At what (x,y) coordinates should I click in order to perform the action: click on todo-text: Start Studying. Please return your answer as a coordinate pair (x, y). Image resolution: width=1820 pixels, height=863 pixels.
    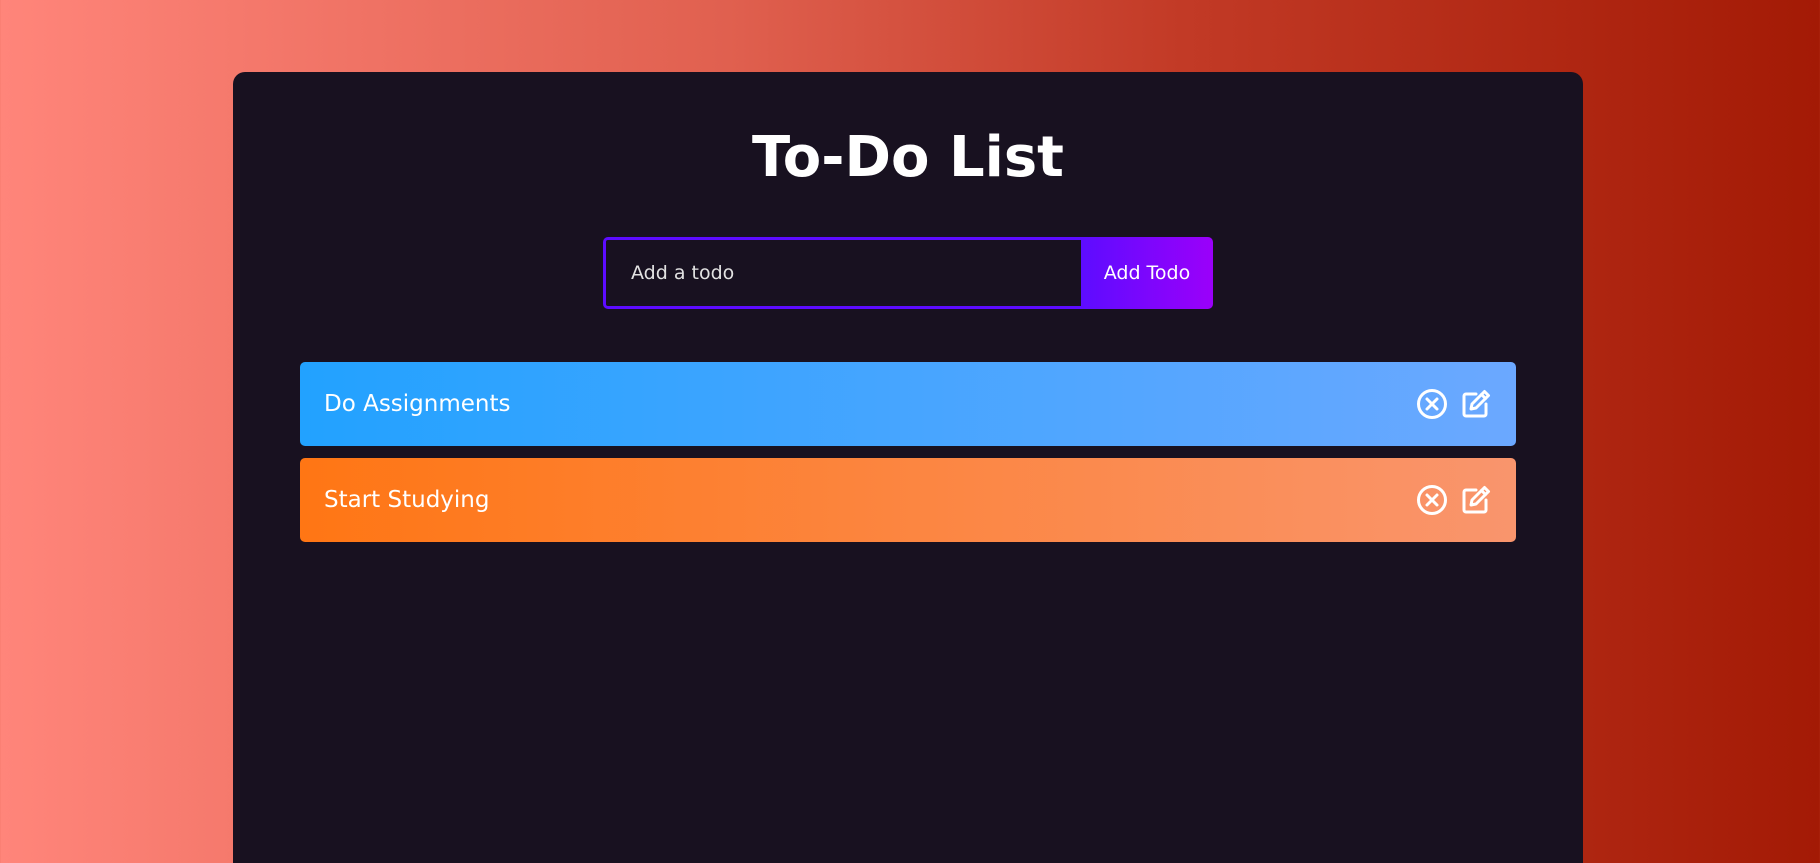
    Looking at the image, I should click on (407, 500).